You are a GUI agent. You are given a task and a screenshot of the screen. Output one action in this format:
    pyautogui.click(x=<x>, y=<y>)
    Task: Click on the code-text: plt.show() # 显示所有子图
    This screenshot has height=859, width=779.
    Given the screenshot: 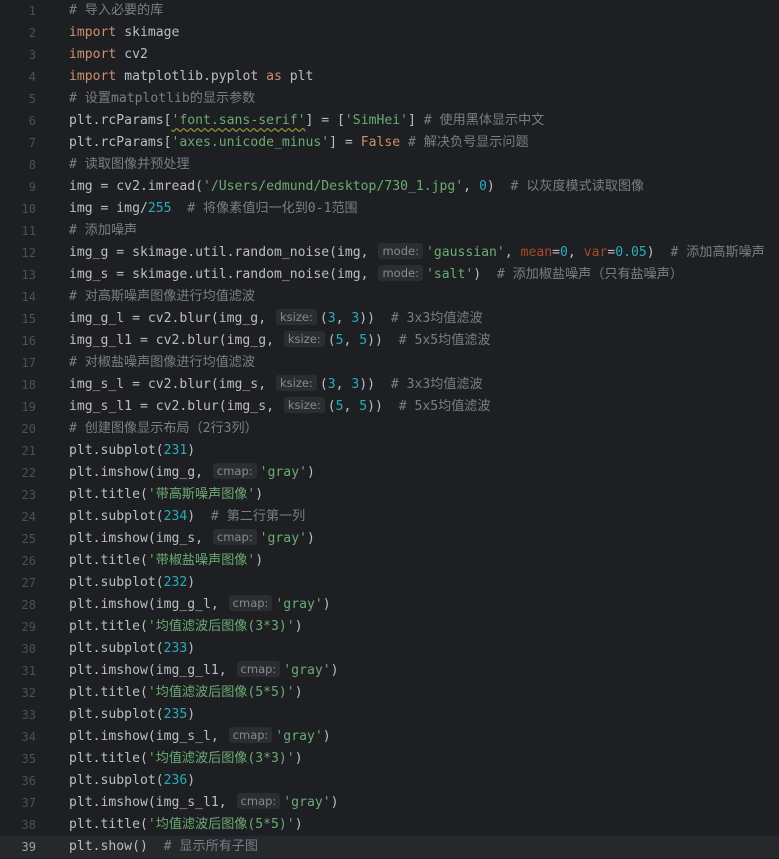 What is the action you would take?
    pyautogui.click(x=163, y=847)
    